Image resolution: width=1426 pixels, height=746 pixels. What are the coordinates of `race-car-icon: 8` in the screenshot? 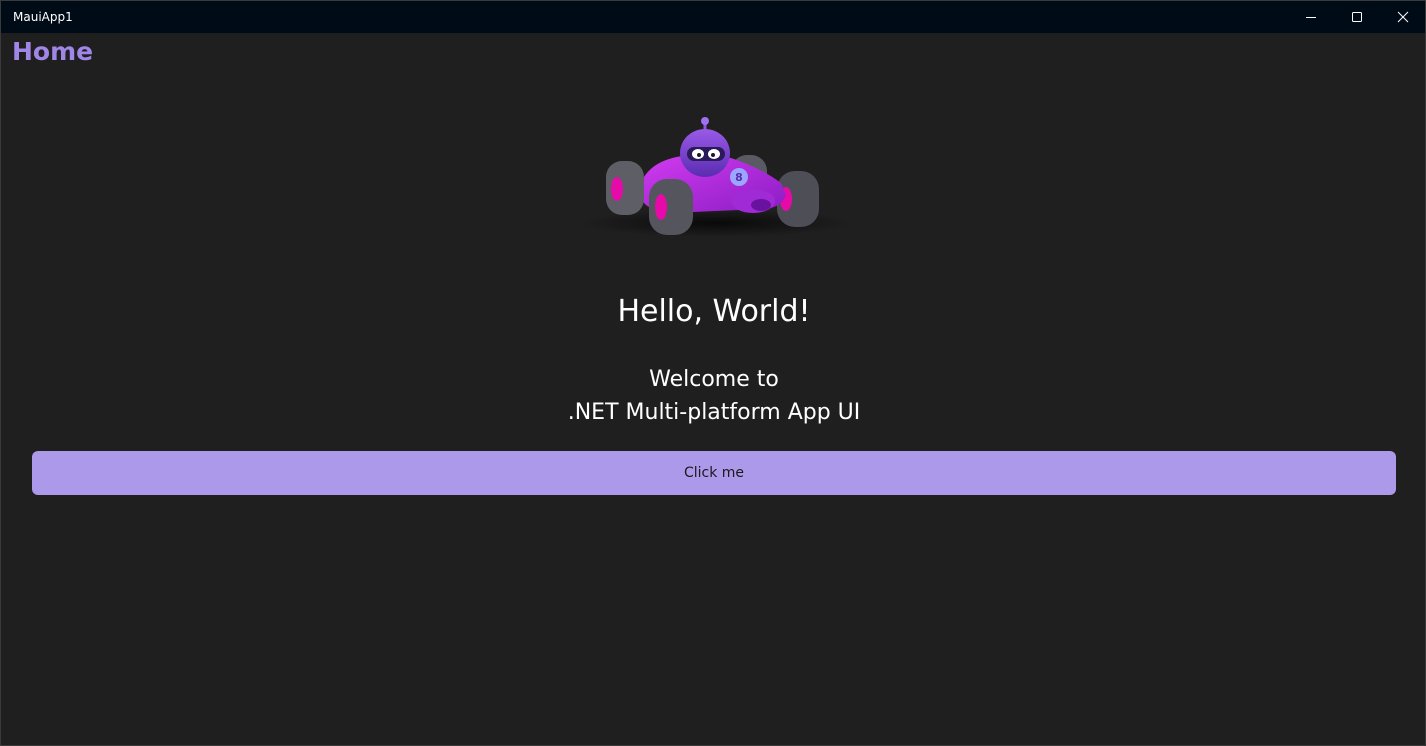 It's located at (716, 177).